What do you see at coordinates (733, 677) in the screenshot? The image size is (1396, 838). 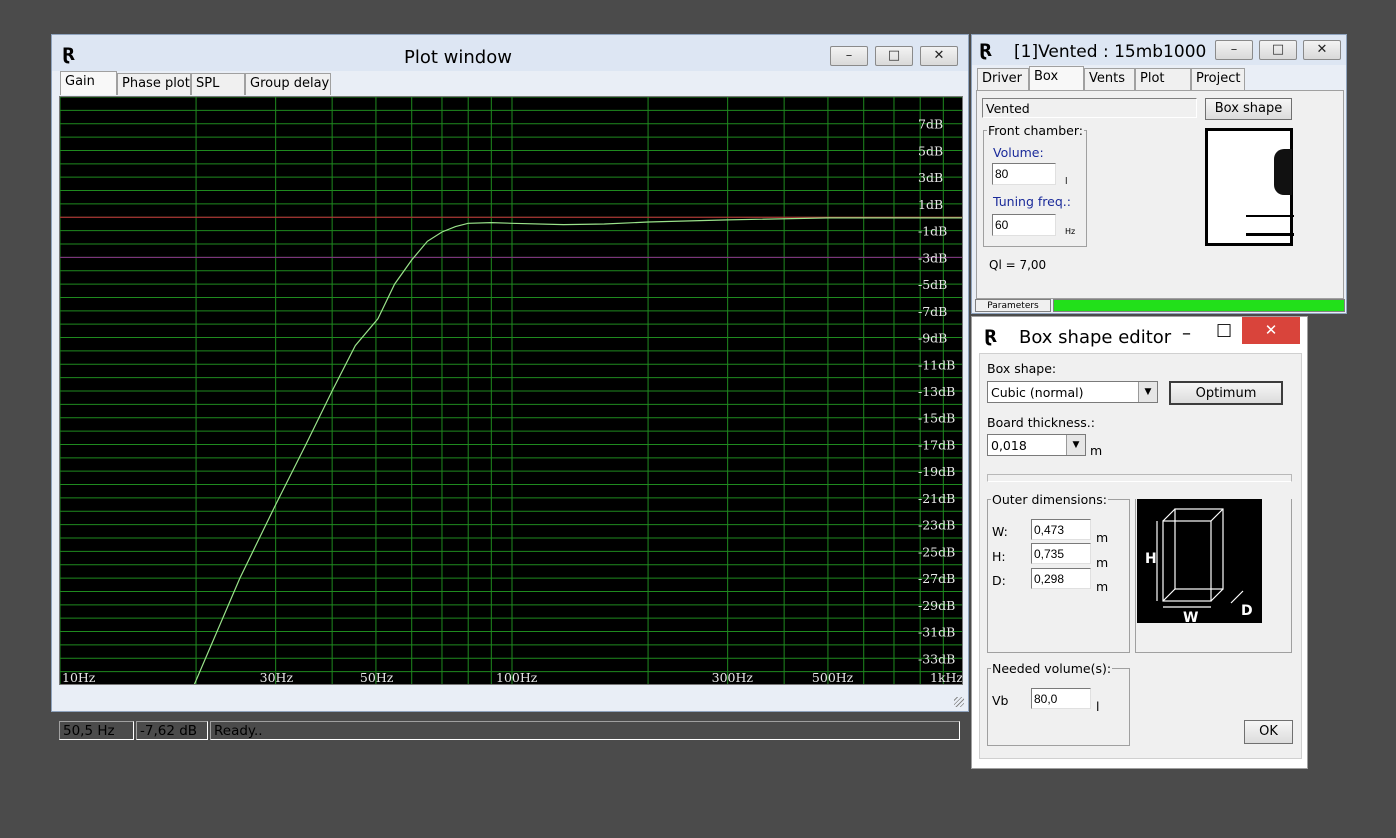 I see `x-tick-label: 300Hz` at bounding box center [733, 677].